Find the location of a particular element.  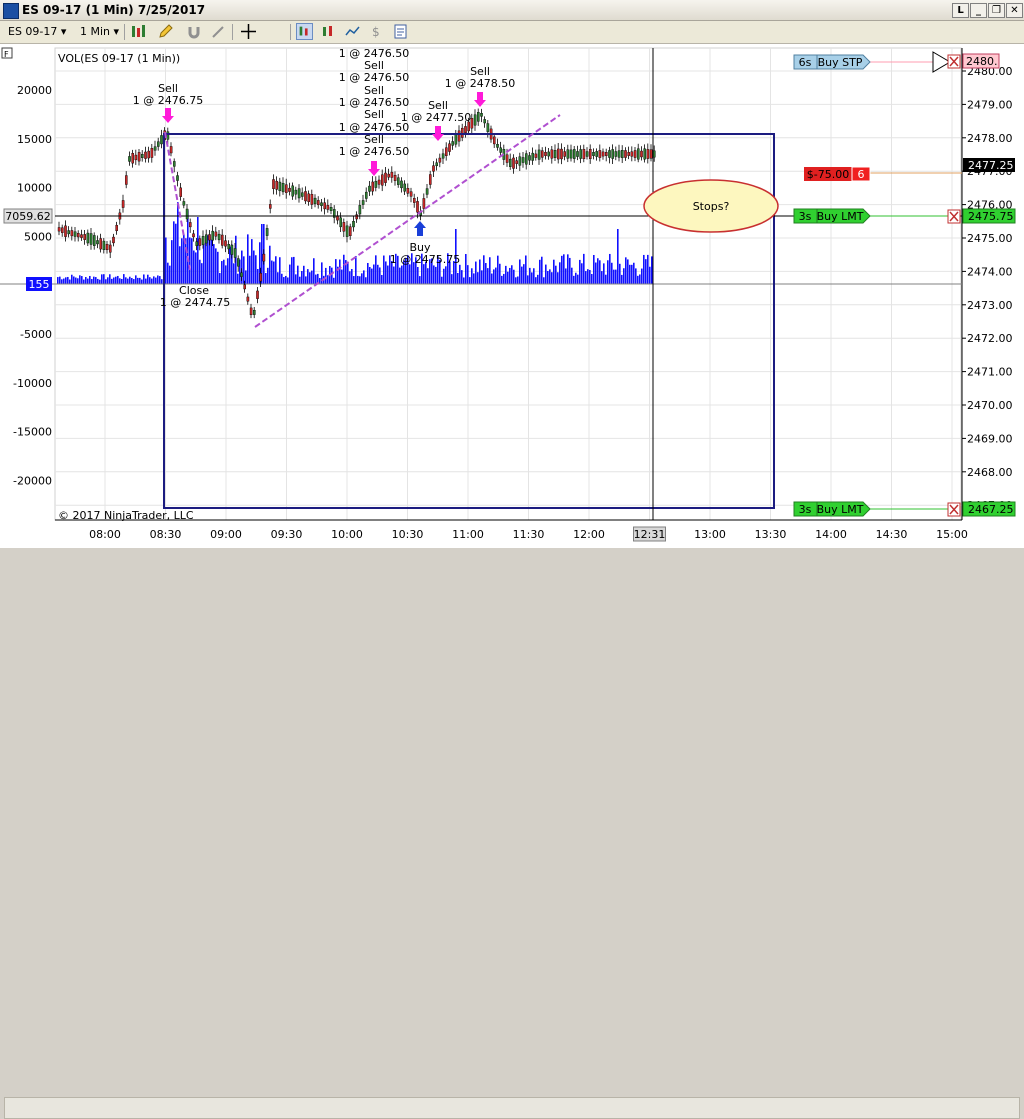

minimize-button: _ is located at coordinates (978, 10).